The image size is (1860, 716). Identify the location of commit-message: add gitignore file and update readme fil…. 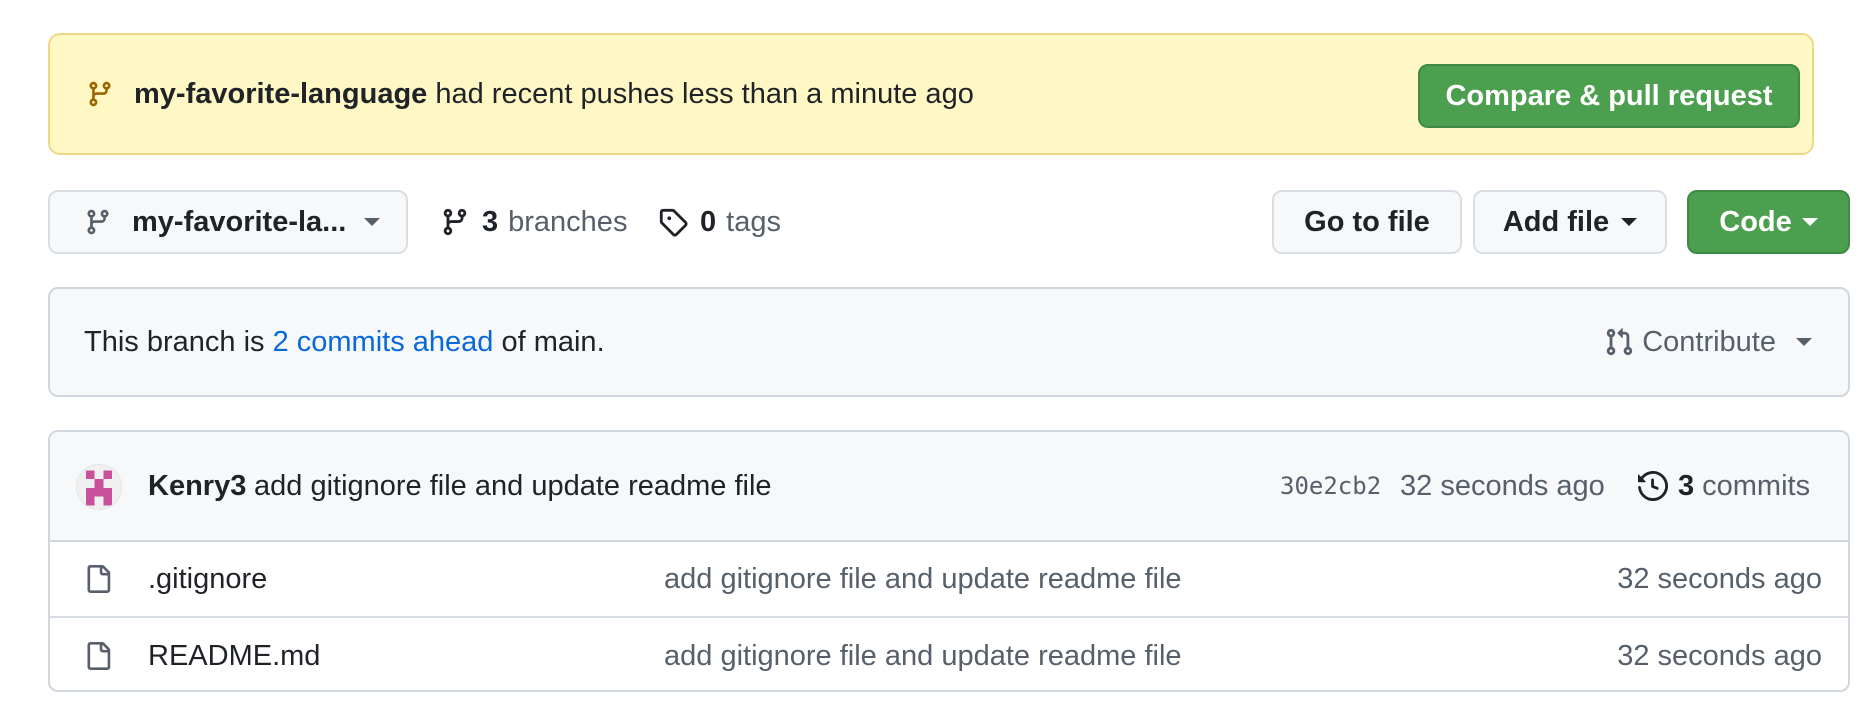
(513, 486).